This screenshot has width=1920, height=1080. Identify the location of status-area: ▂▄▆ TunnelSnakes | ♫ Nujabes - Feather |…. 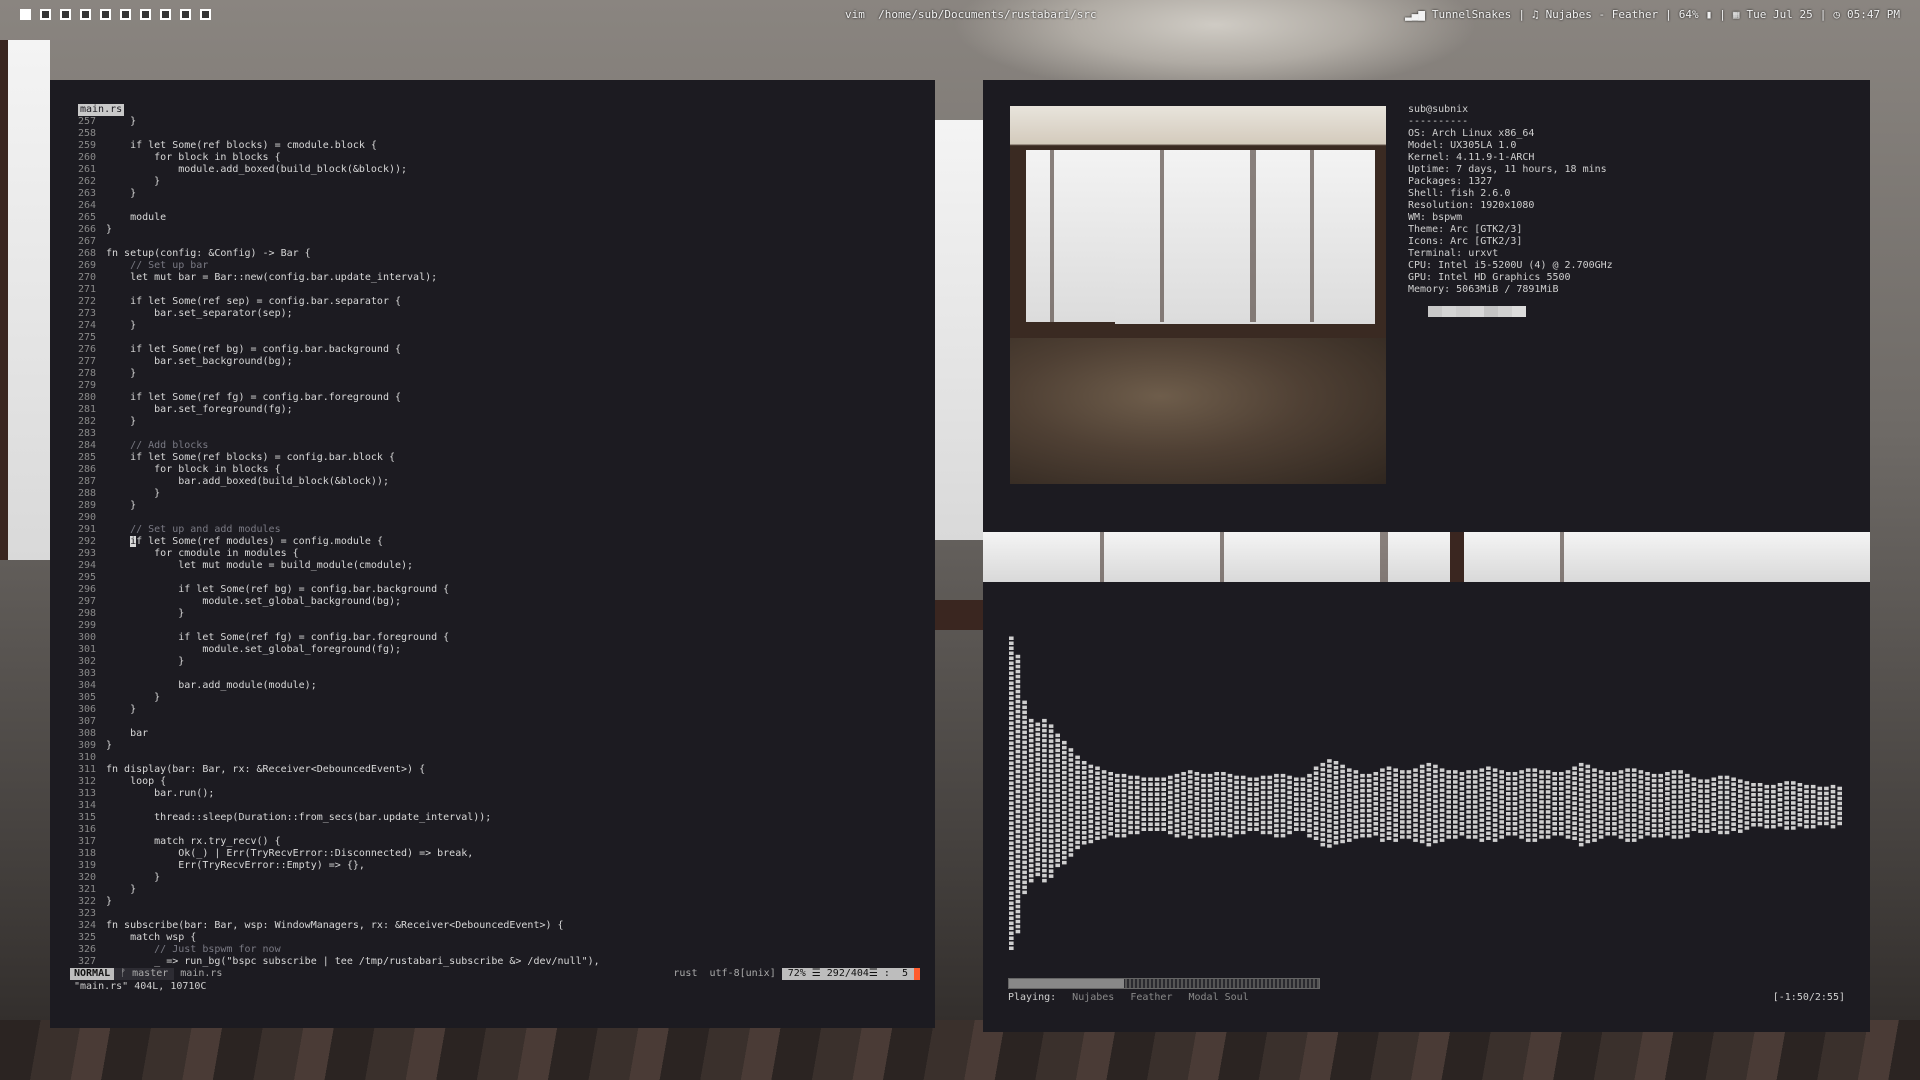
(1652, 14).